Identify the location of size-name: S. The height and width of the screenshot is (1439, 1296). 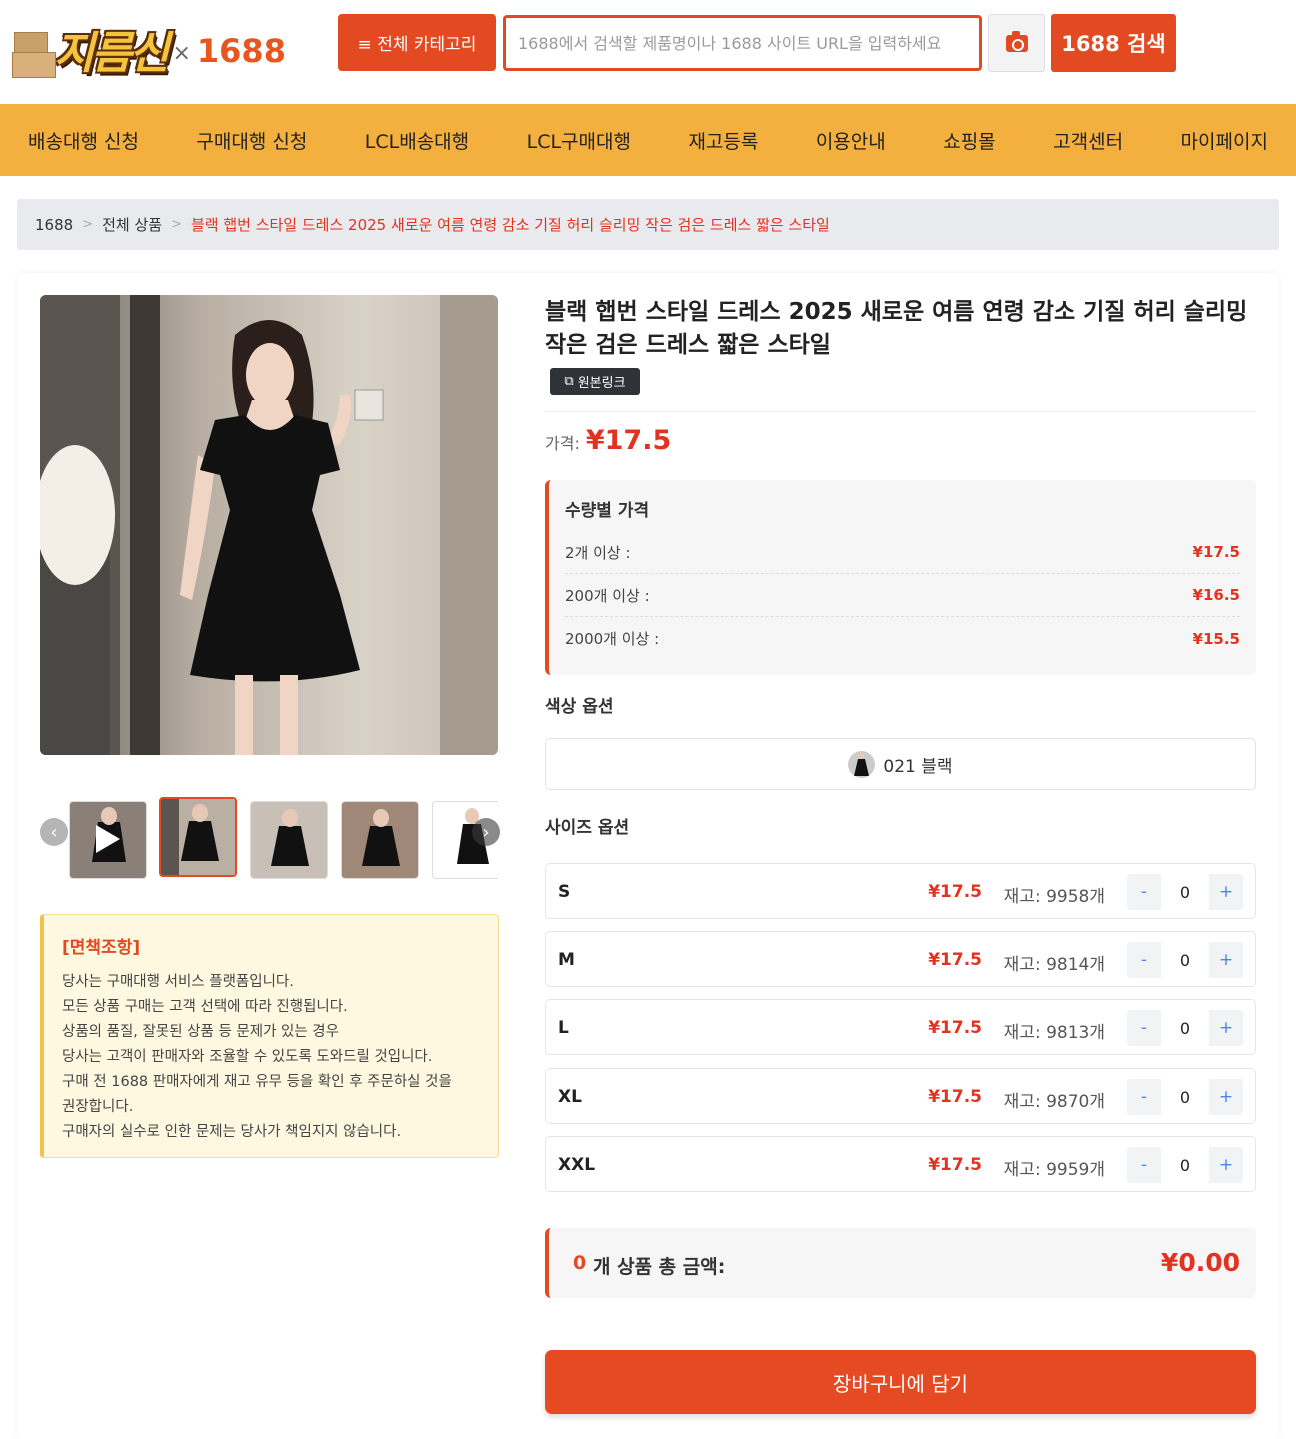
(564, 892).